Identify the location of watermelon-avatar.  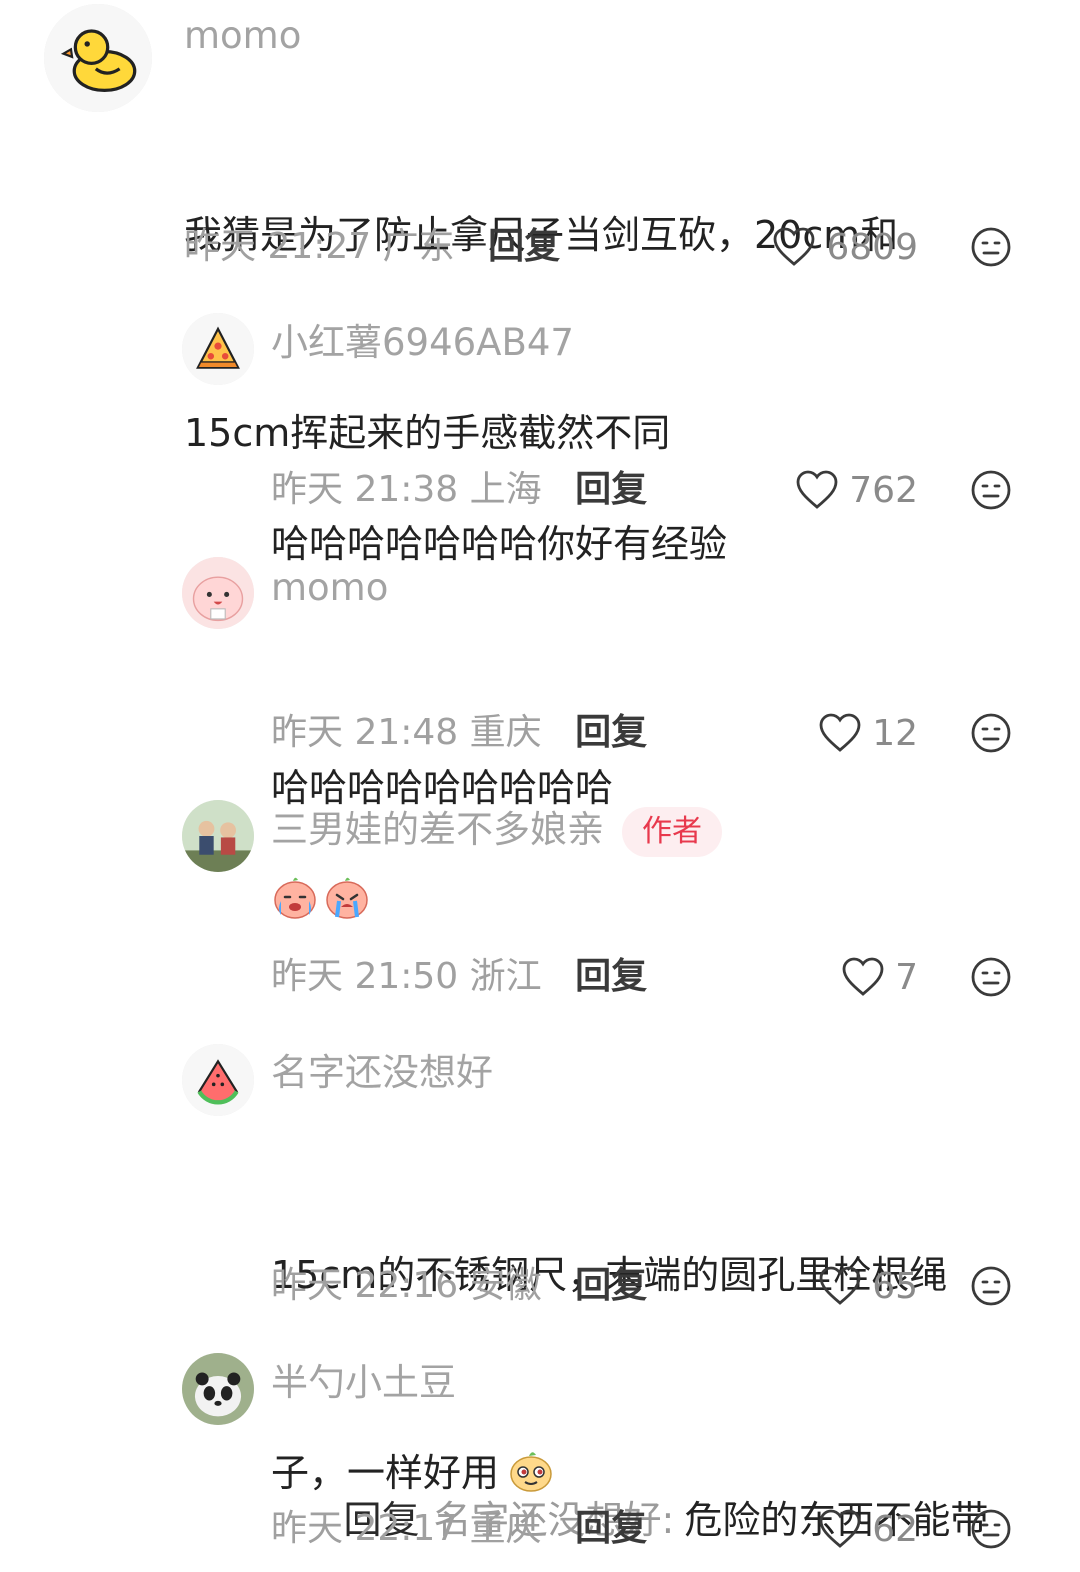
(218, 1080).